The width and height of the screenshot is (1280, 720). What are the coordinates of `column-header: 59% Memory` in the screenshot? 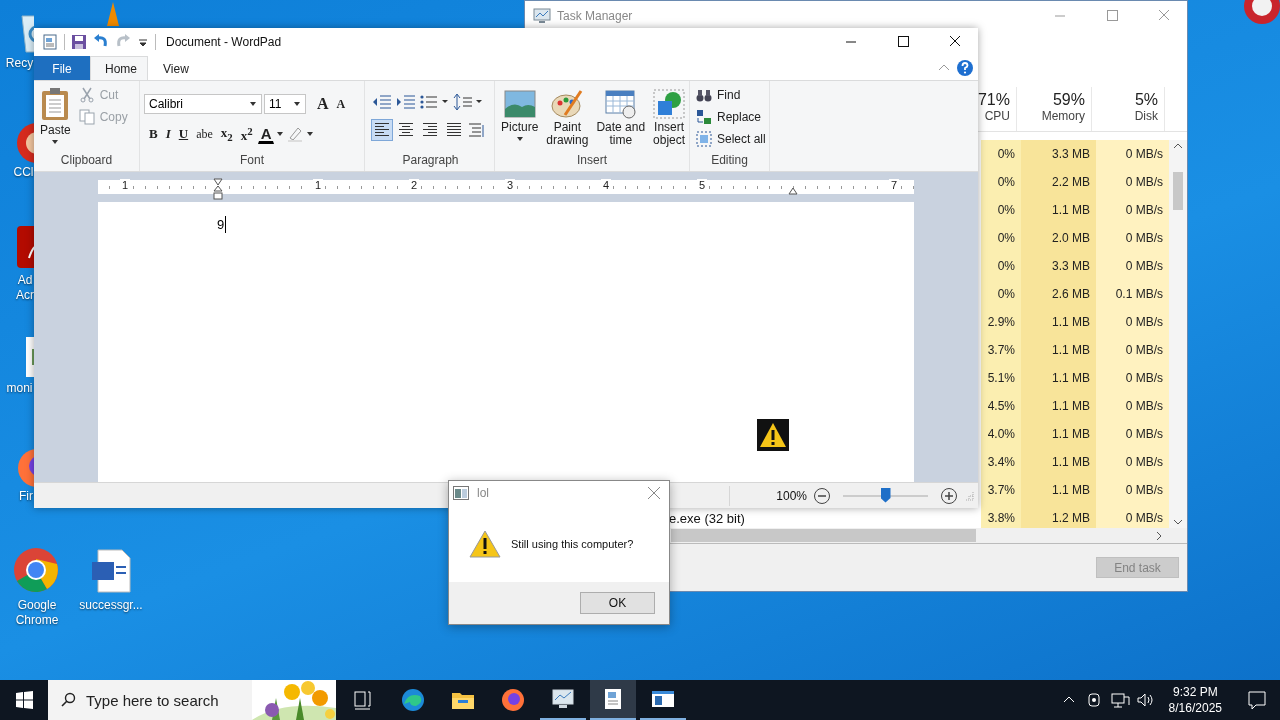 It's located at (1066, 109).